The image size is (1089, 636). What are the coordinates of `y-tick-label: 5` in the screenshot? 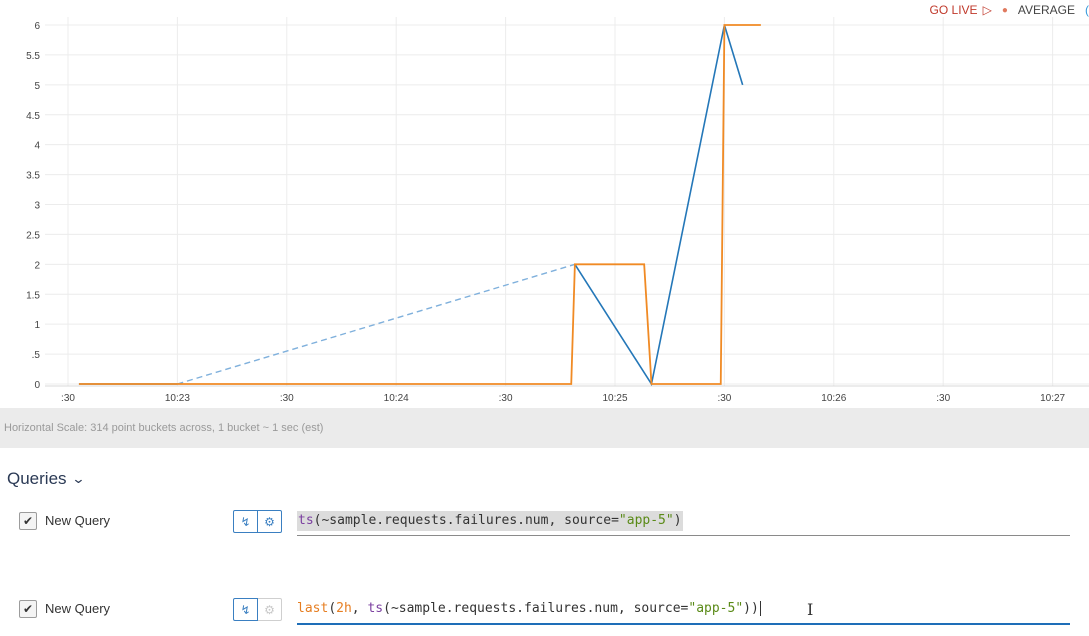 It's located at (37, 86).